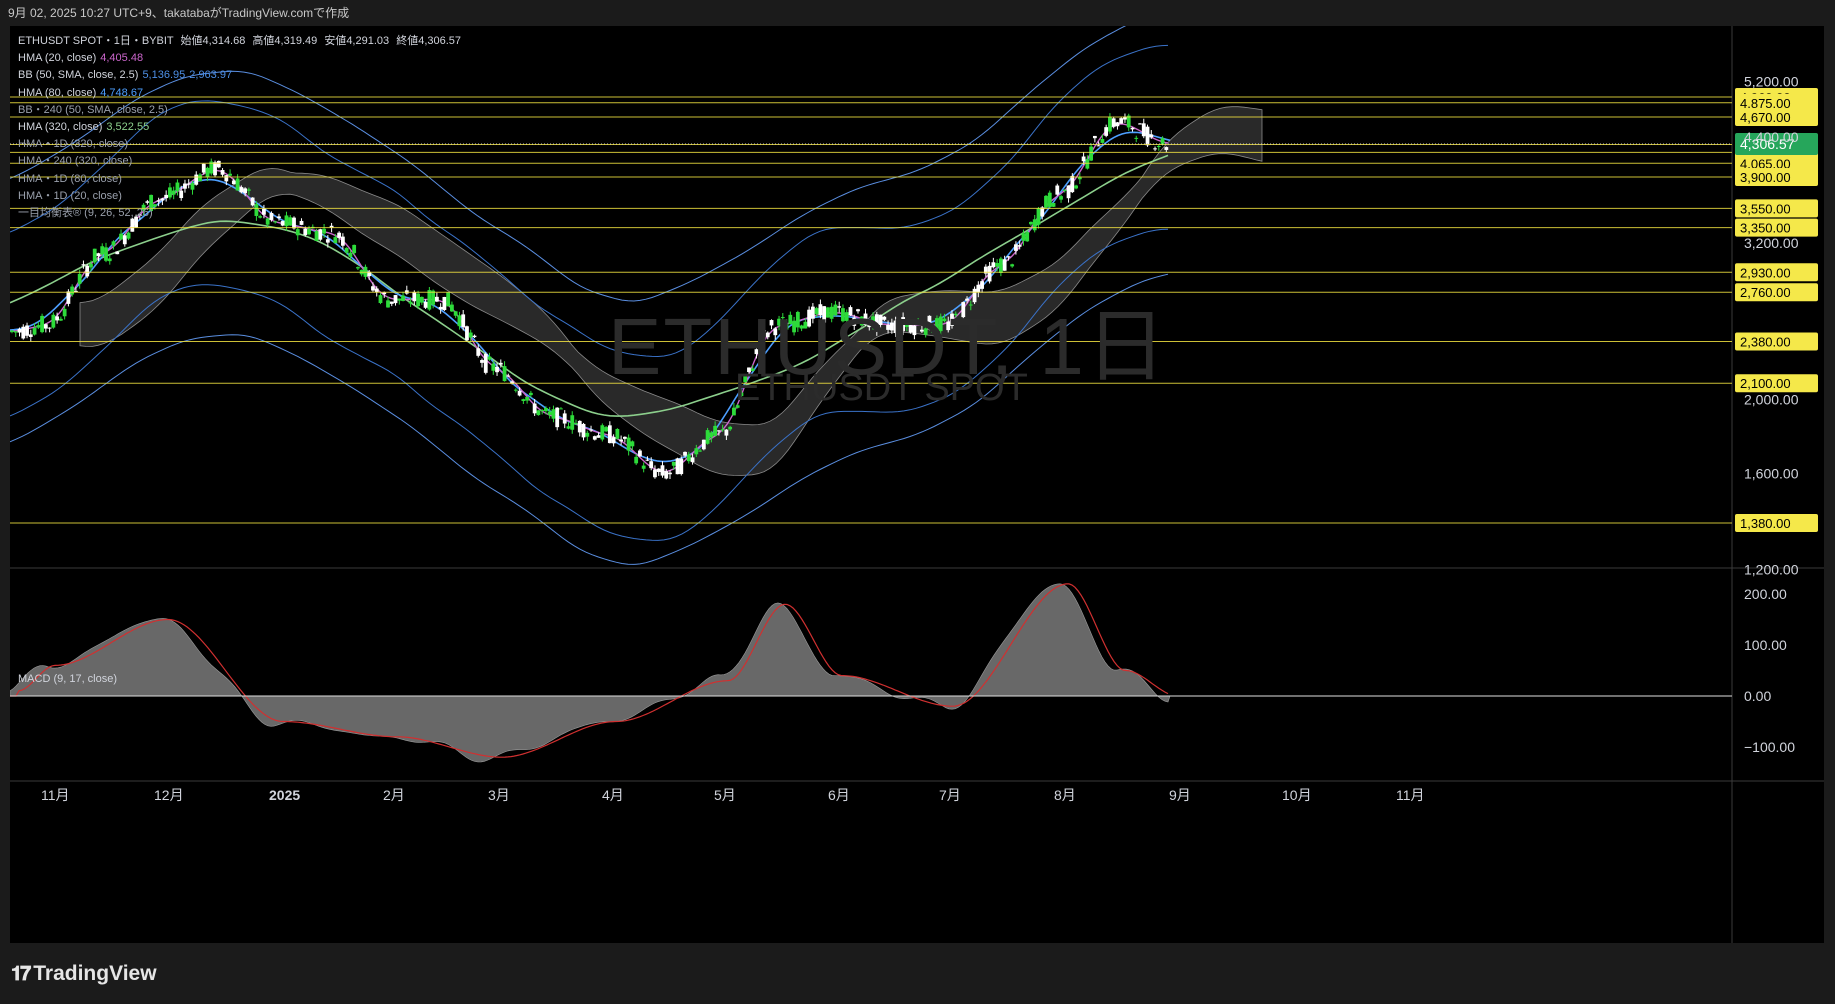  What do you see at coordinates (1297, 795) in the screenshot?
I see `time-axis-label: 10月` at bounding box center [1297, 795].